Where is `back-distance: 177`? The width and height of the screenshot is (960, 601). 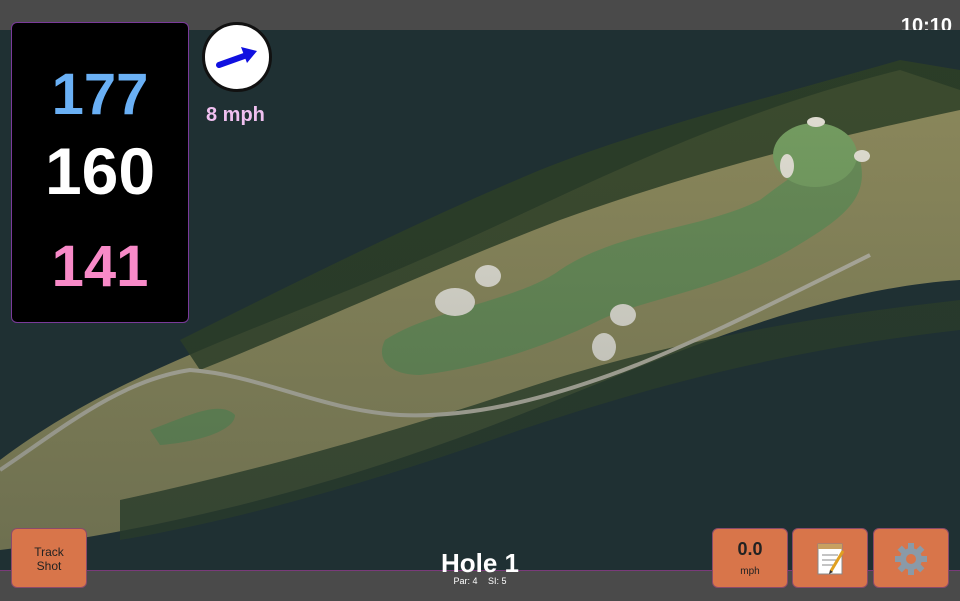
back-distance: 177 is located at coordinates (100, 94).